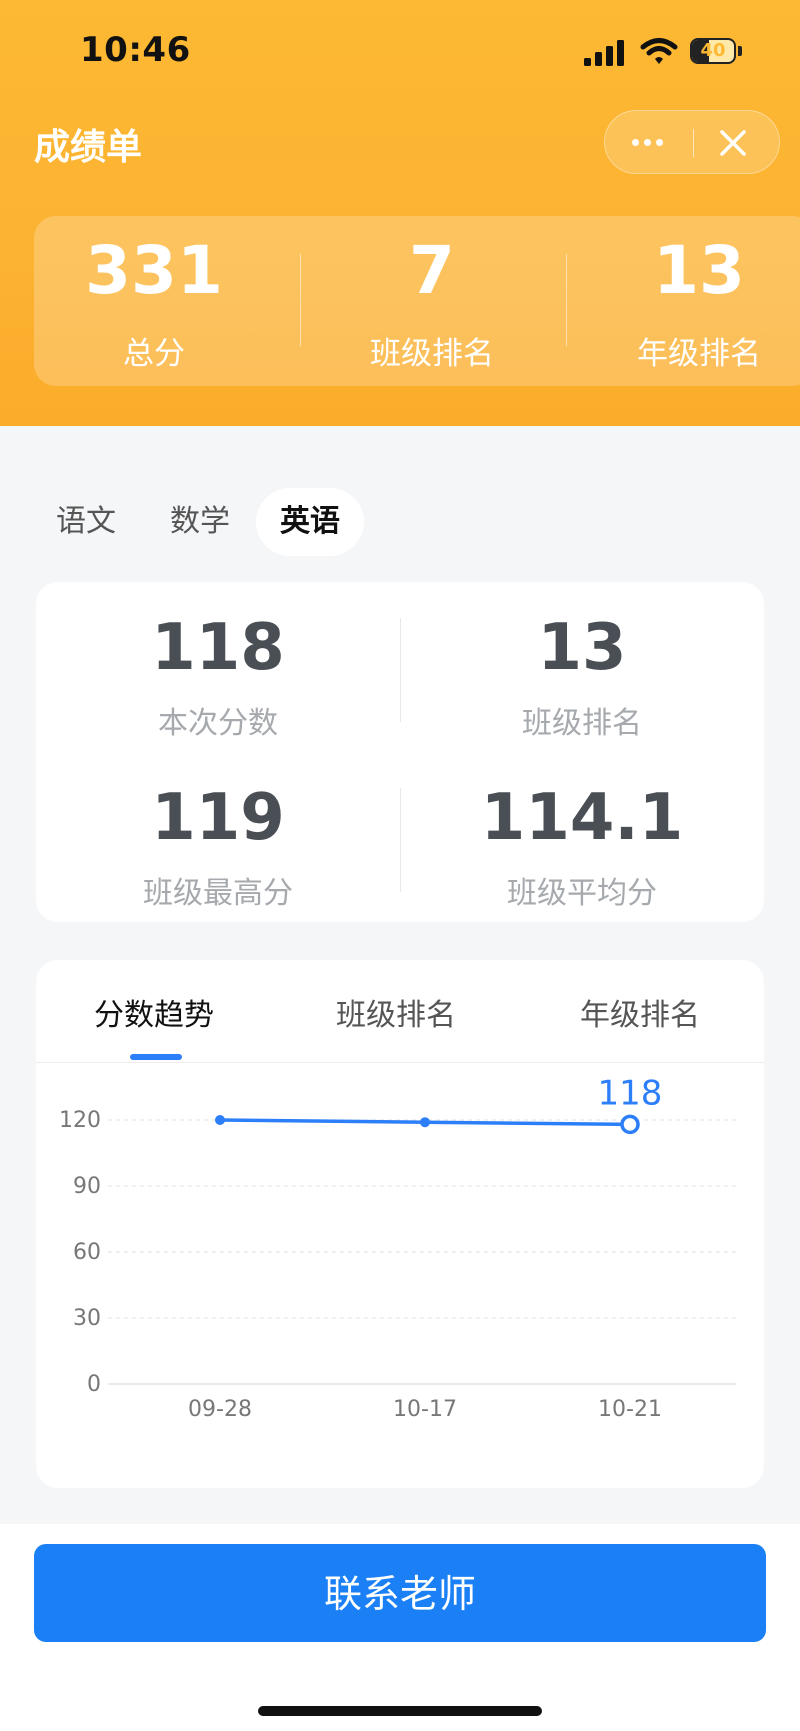 This screenshot has height=1731, width=800. What do you see at coordinates (630, 1093) in the screenshot?
I see `data-label: 118` at bounding box center [630, 1093].